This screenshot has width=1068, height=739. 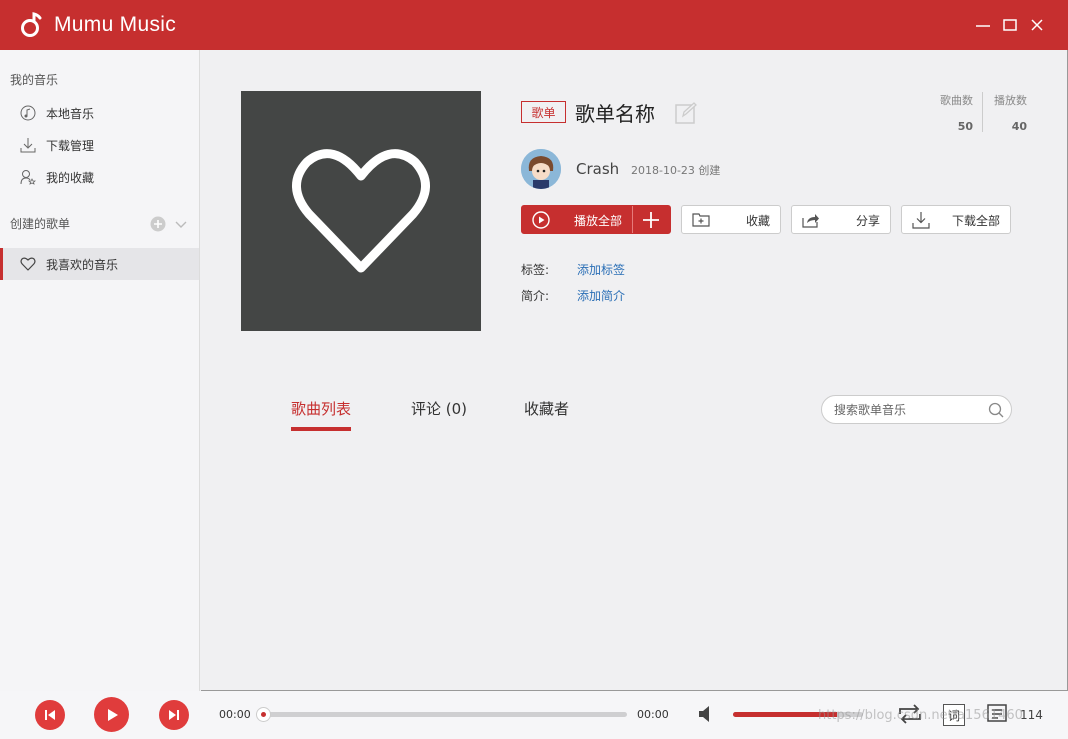 I want to click on folder-add-icon, so click(x=701, y=220).